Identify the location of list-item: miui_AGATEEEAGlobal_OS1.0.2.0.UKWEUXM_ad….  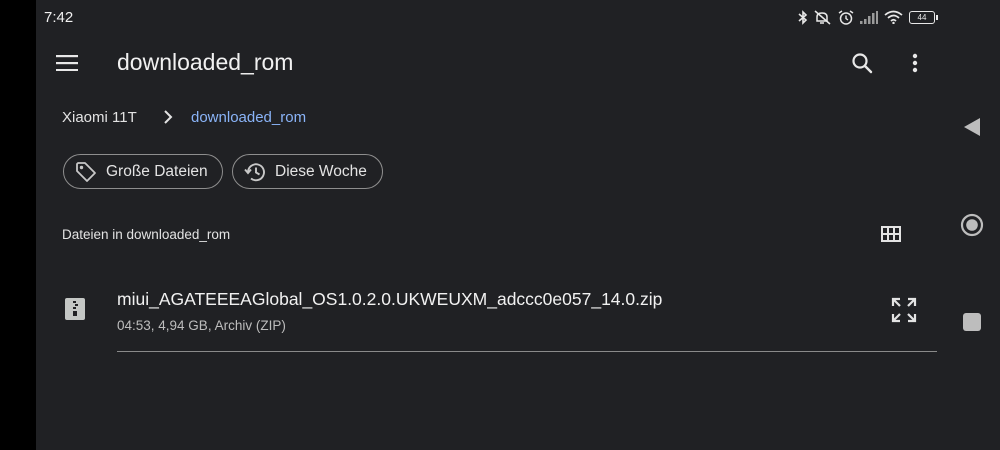
(490, 316).